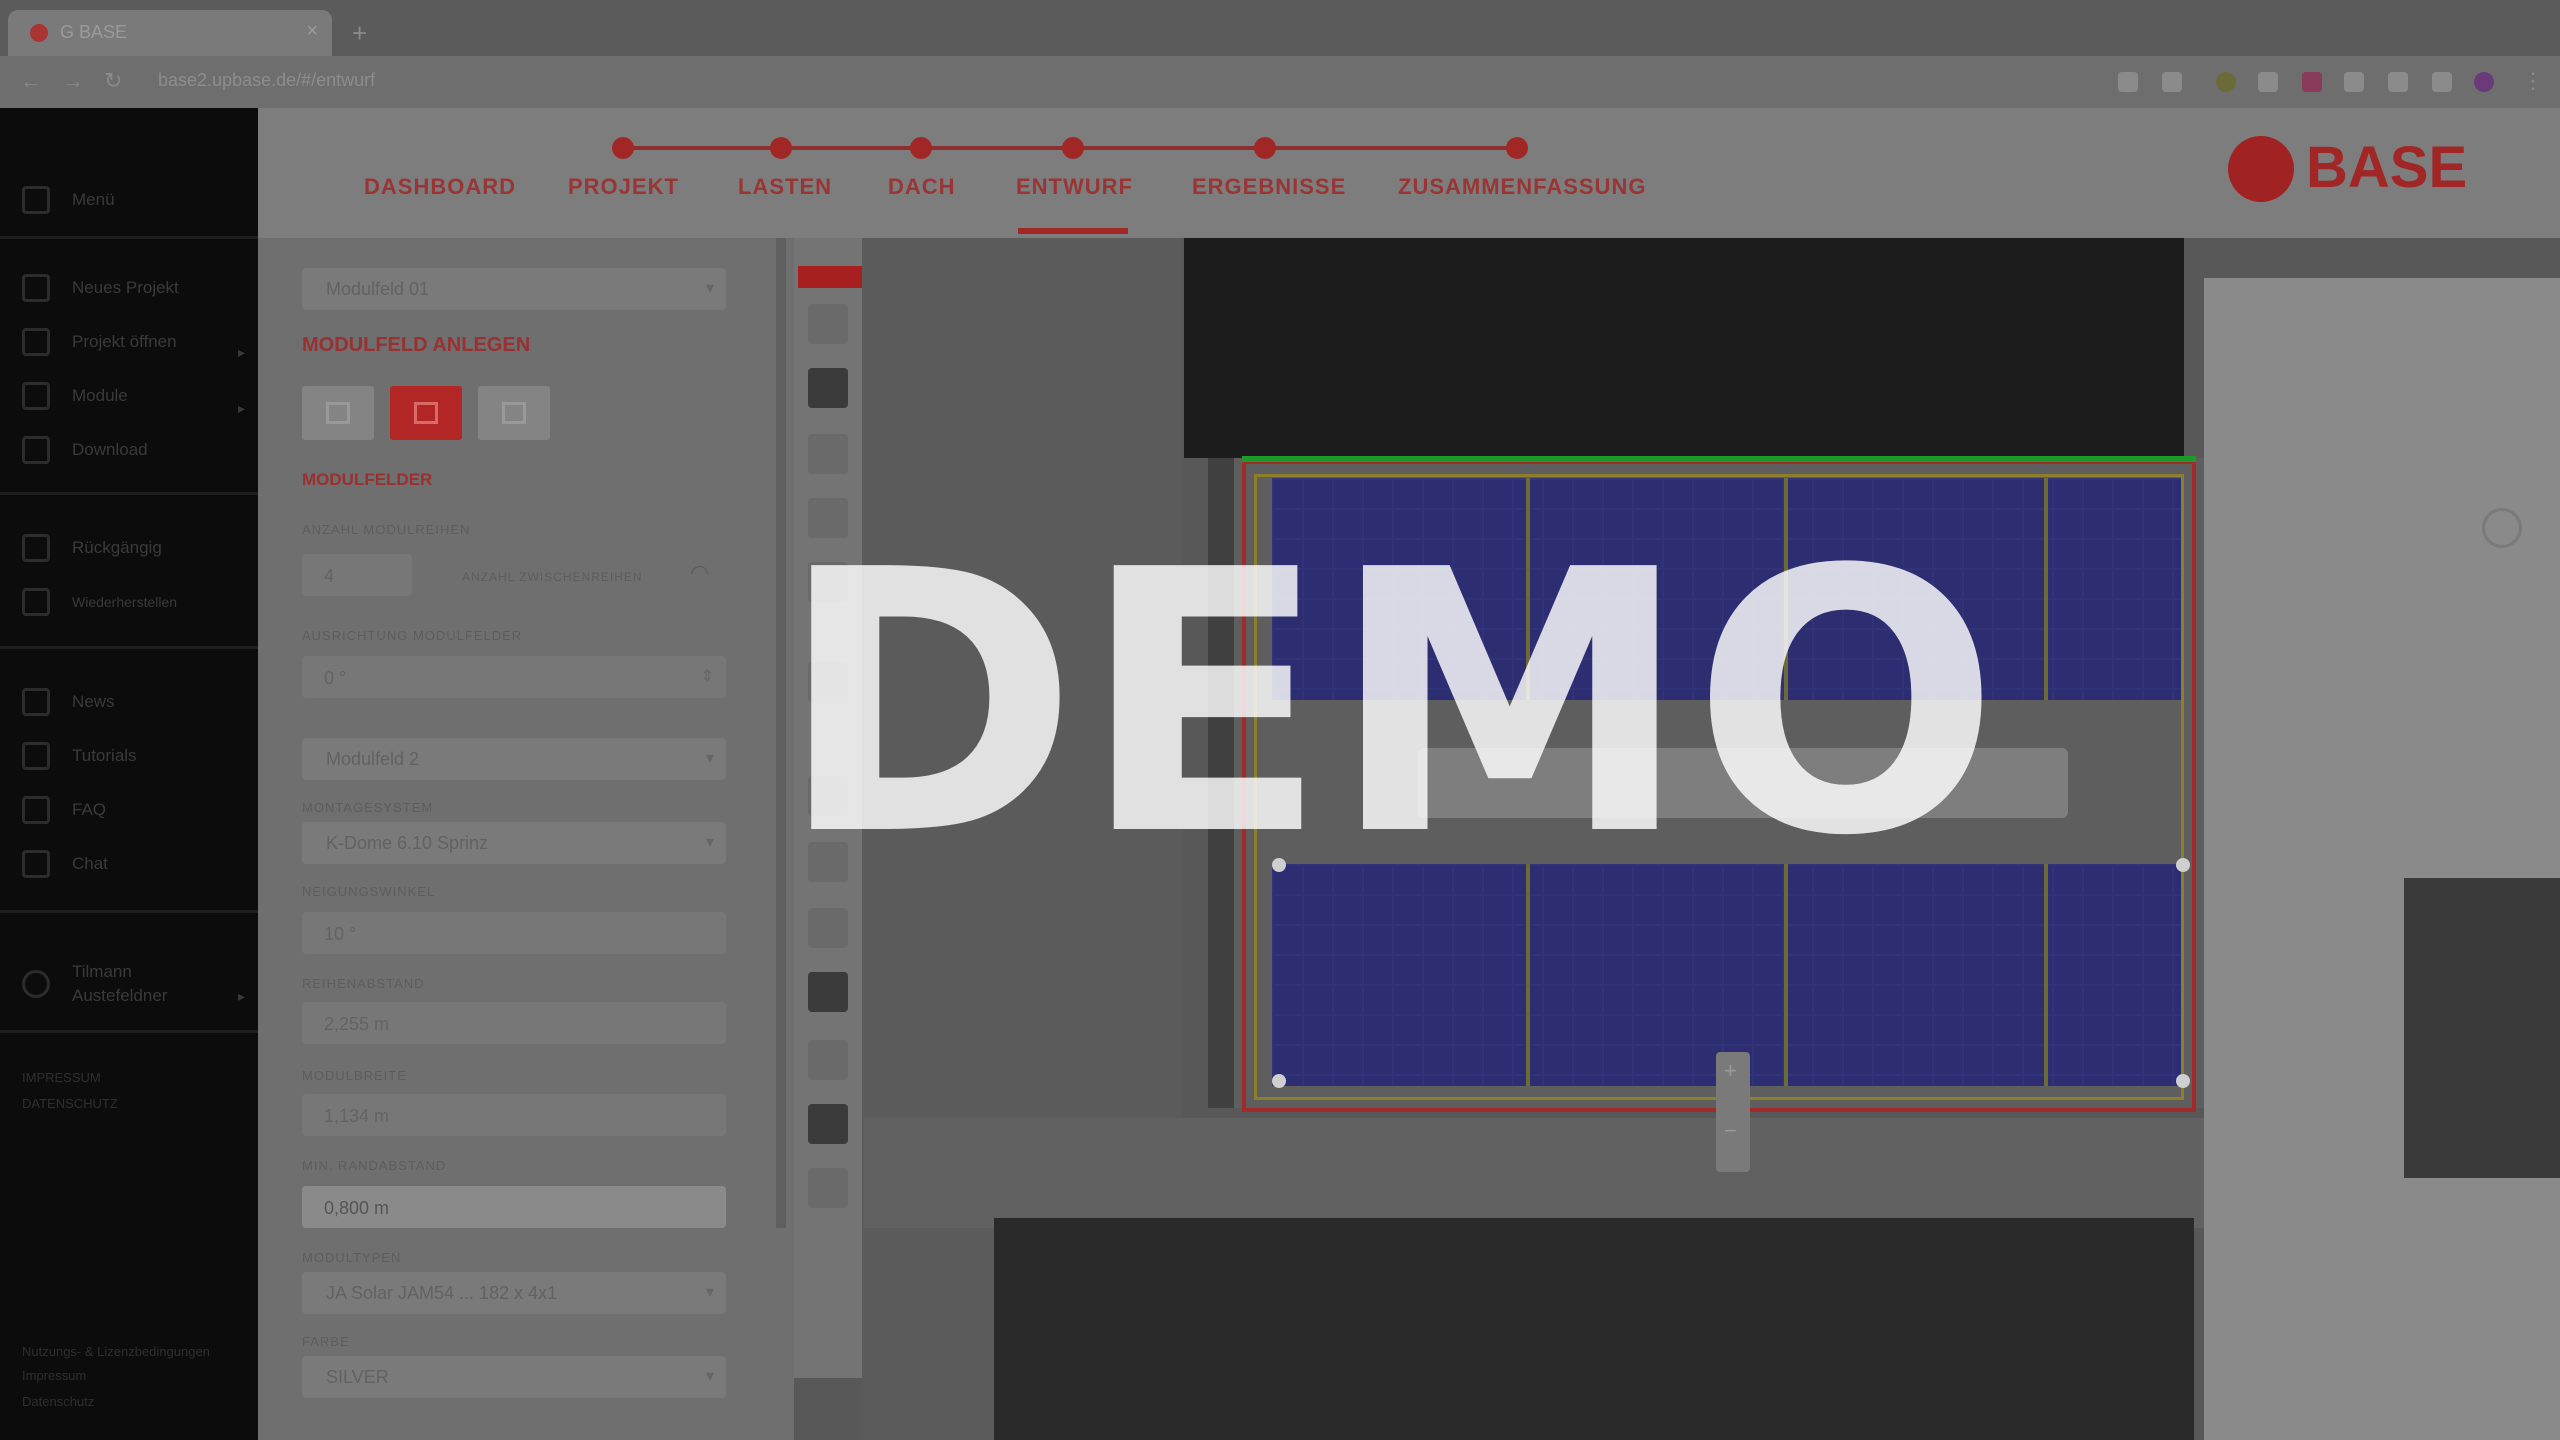  Describe the element at coordinates (828, 324) in the screenshot. I see `select-tool-icon` at that location.